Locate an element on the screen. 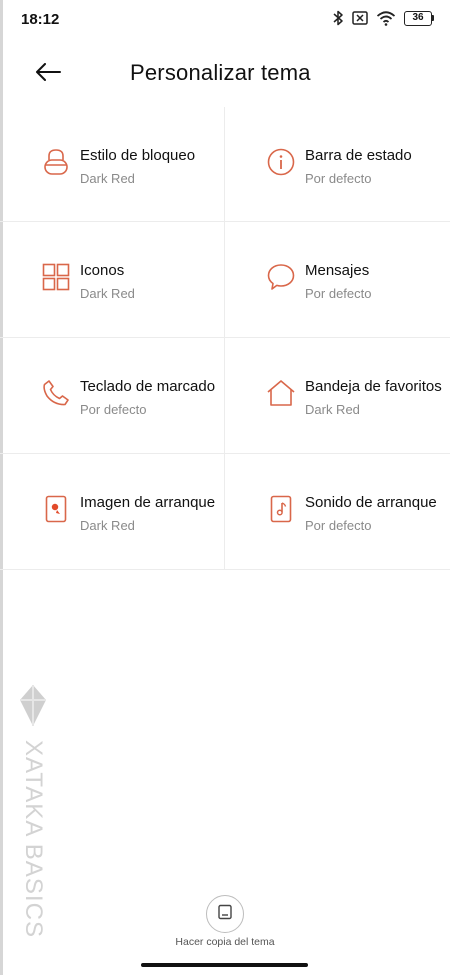 The height and width of the screenshot is (975, 450). item-imagen-de-arranque: Imagen de arranque Dark Red is located at coordinates (112, 511).